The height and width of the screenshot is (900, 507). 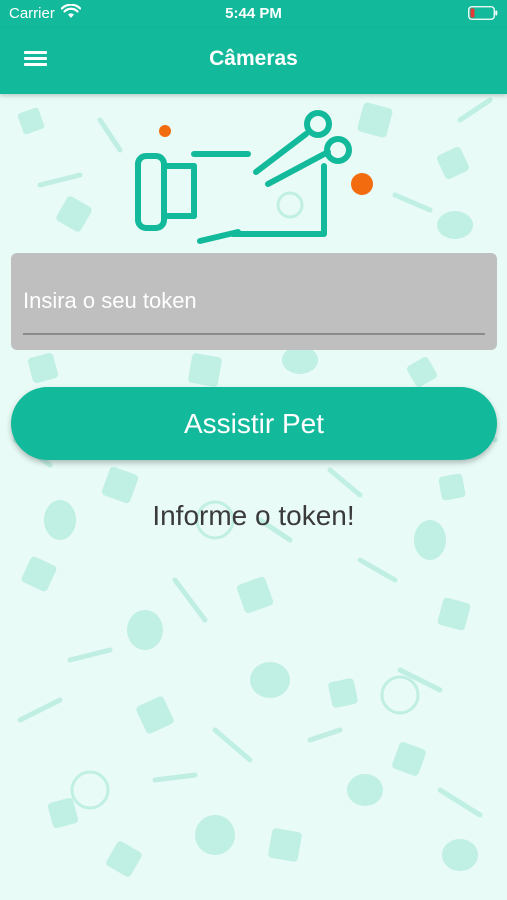 What do you see at coordinates (483, 15) in the screenshot?
I see `battery-icon` at bounding box center [483, 15].